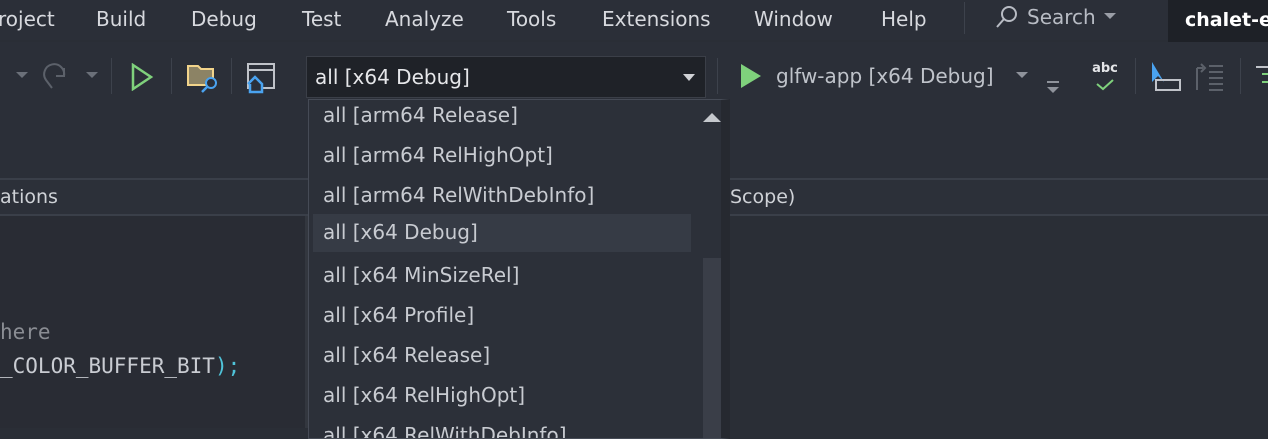 This screenshot has height=439, width=1268. What do you see at coordinates (1105, 85) in the screenshot?
I see `checkmark-icon` at bounding box center [1105, 85].